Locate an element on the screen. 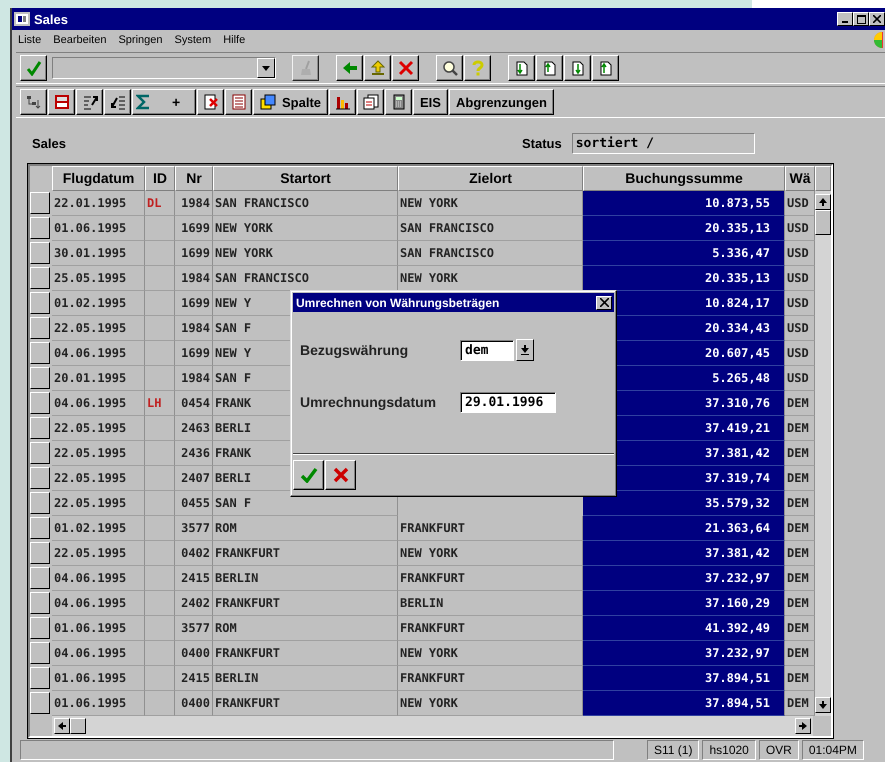 This screenshot has width=885, height=762. amount-cell: 21.363,64 is located at coordinates (684, 528).